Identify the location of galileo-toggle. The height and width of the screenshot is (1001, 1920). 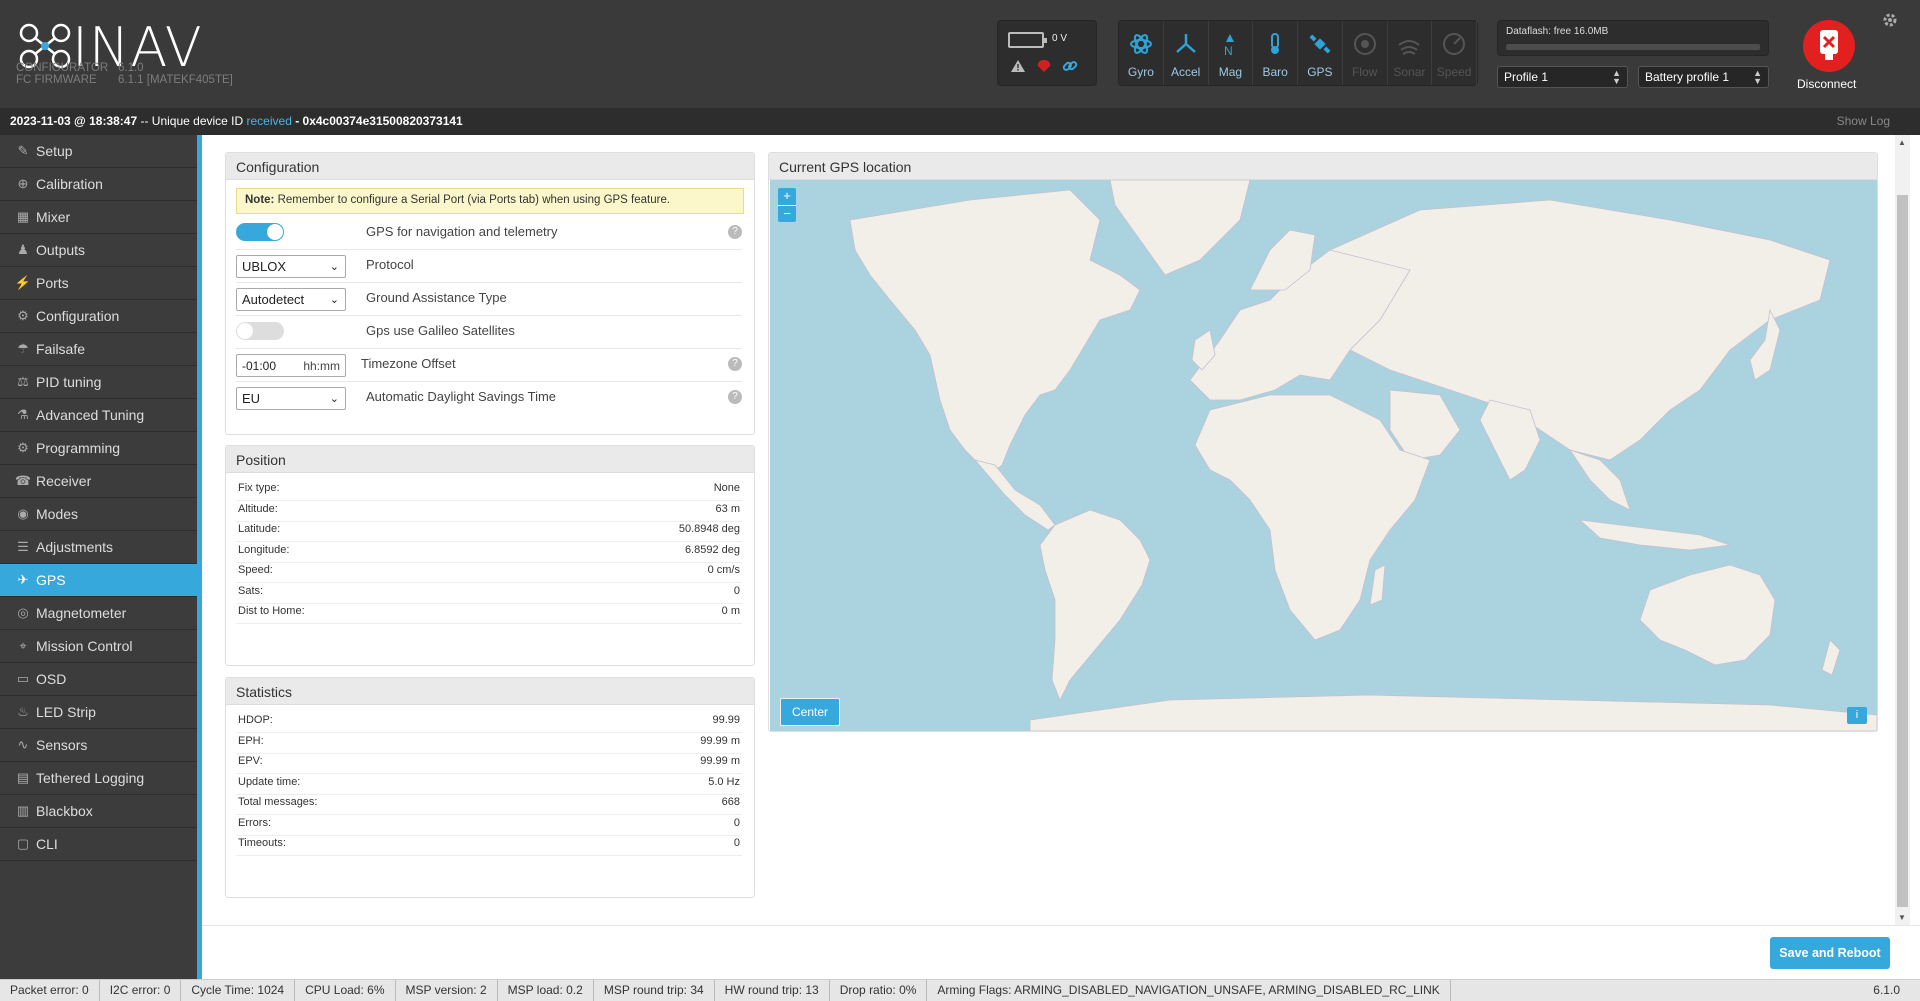
(260, 331).